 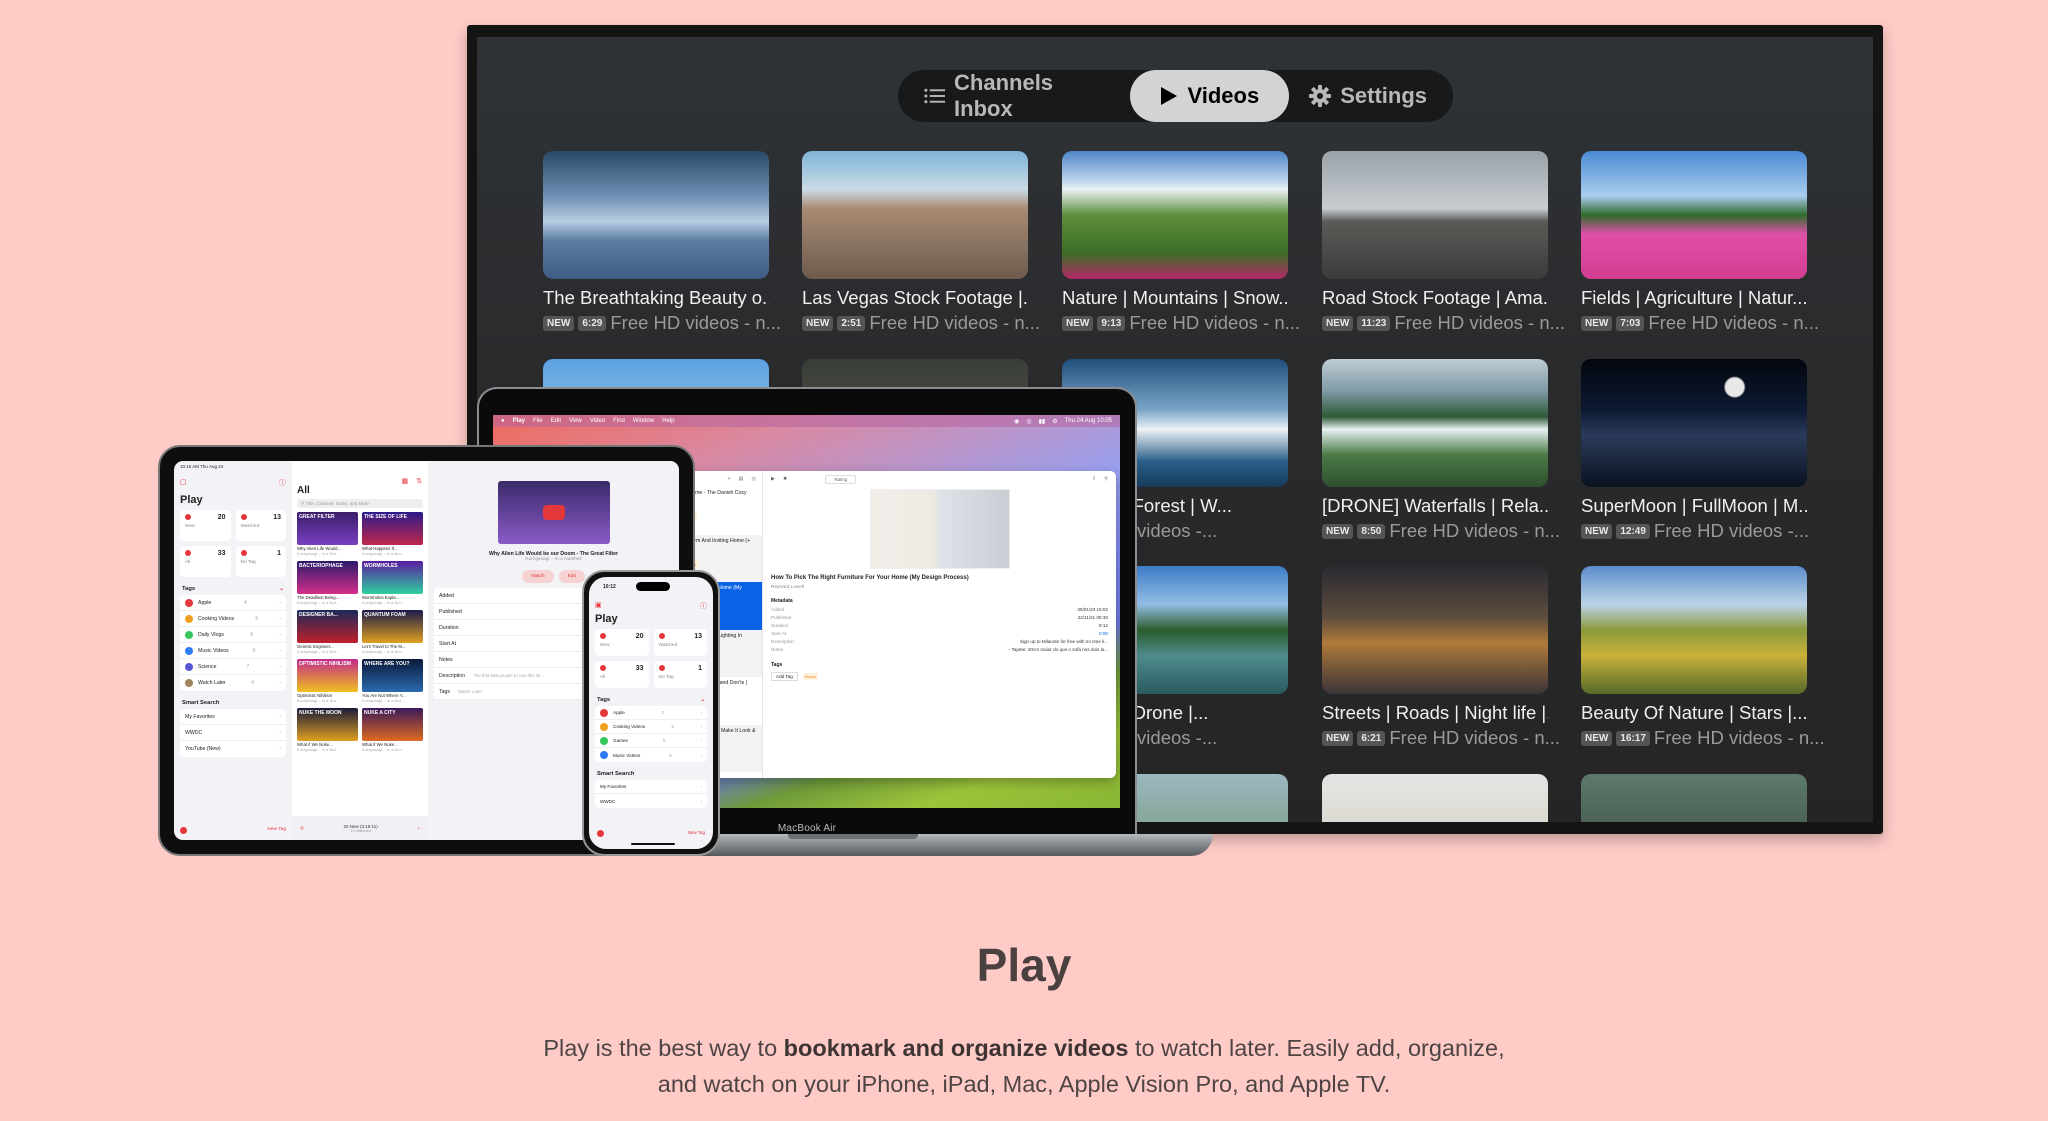 What do you see at coordinates (741, 479) in the screenshot?
I see `view-toggle-icon: ▤` at bounding box center [741, 479].